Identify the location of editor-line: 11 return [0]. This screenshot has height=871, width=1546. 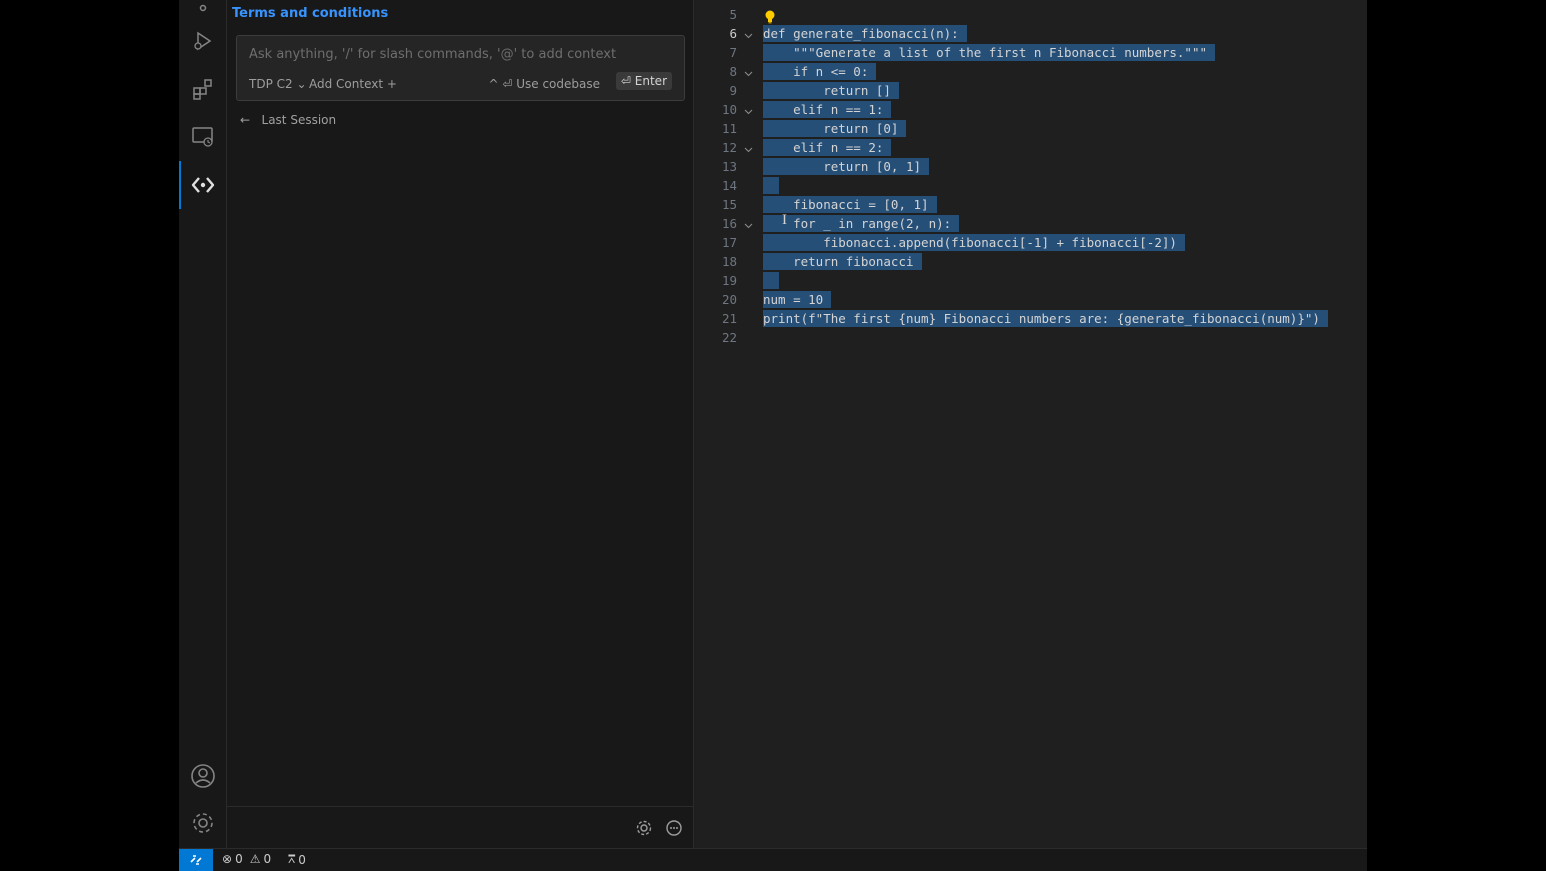
(1031, 128).